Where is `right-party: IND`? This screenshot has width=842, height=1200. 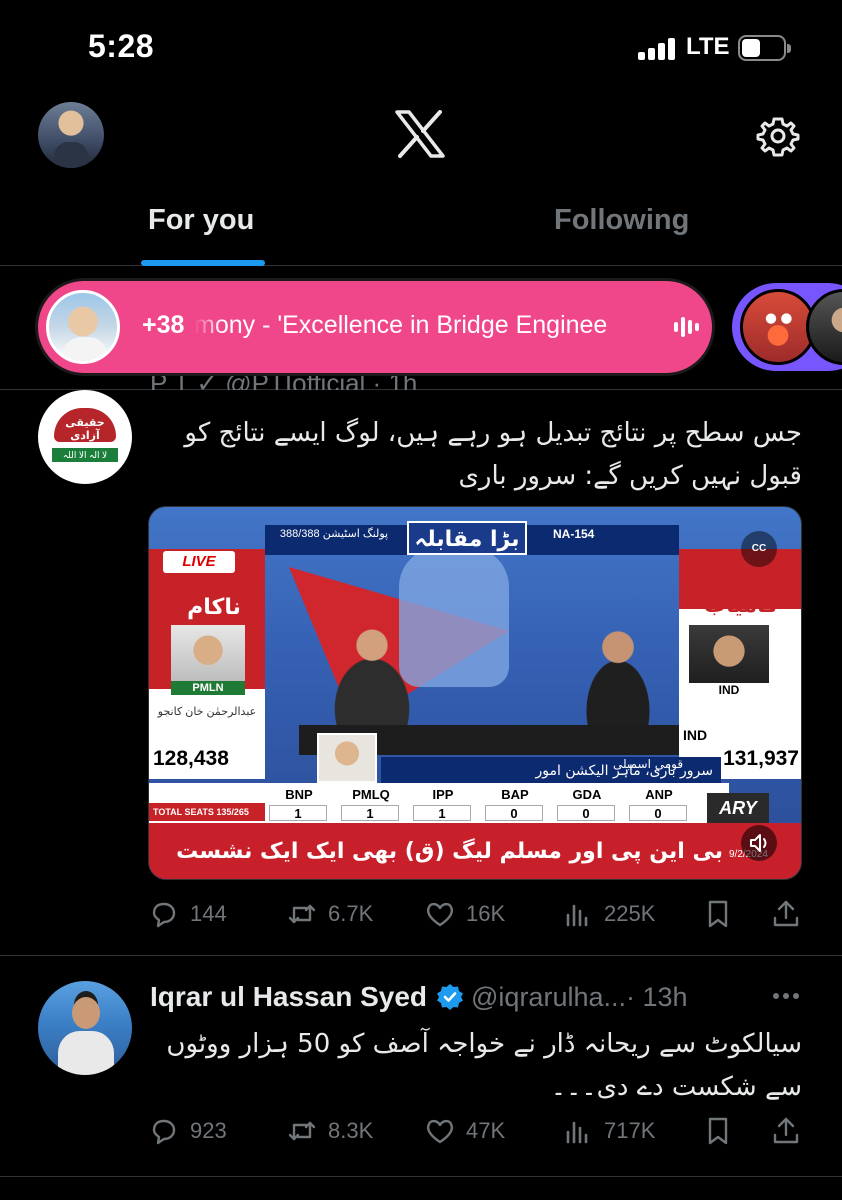
right-party: IND is located at coordinates (729, 690).